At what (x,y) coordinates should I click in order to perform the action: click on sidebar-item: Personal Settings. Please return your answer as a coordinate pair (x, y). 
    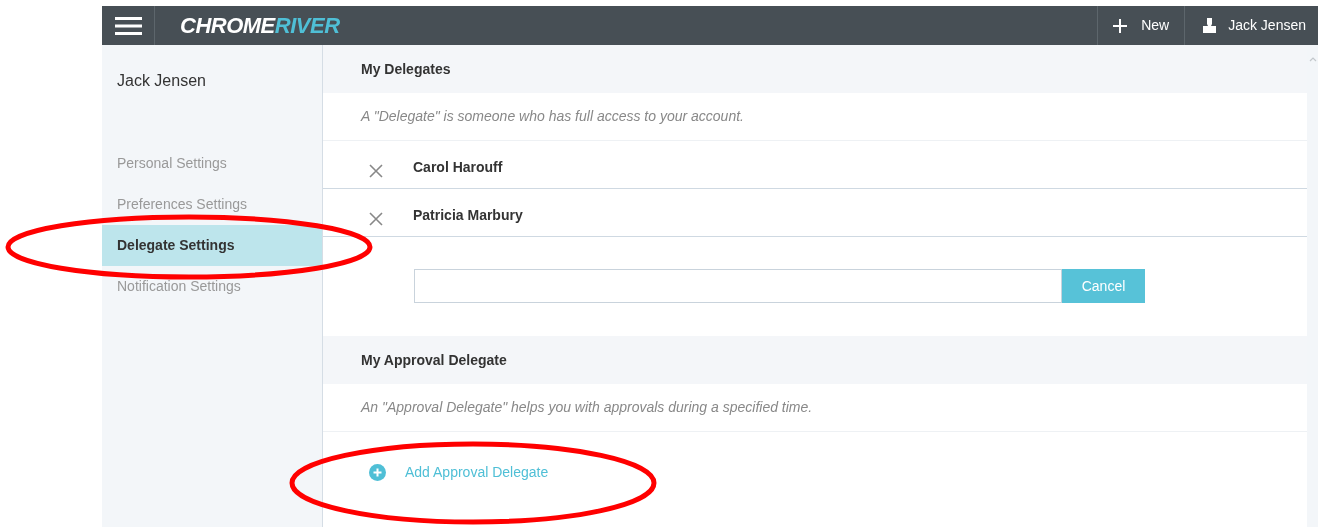
    Looking at the image, I should click on (212, 163).